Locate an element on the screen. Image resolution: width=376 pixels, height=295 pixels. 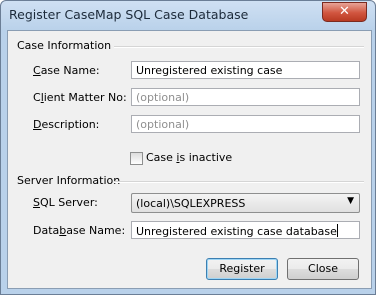
case-name-input: Unregistered existing case is located at coordinates (245, 70).